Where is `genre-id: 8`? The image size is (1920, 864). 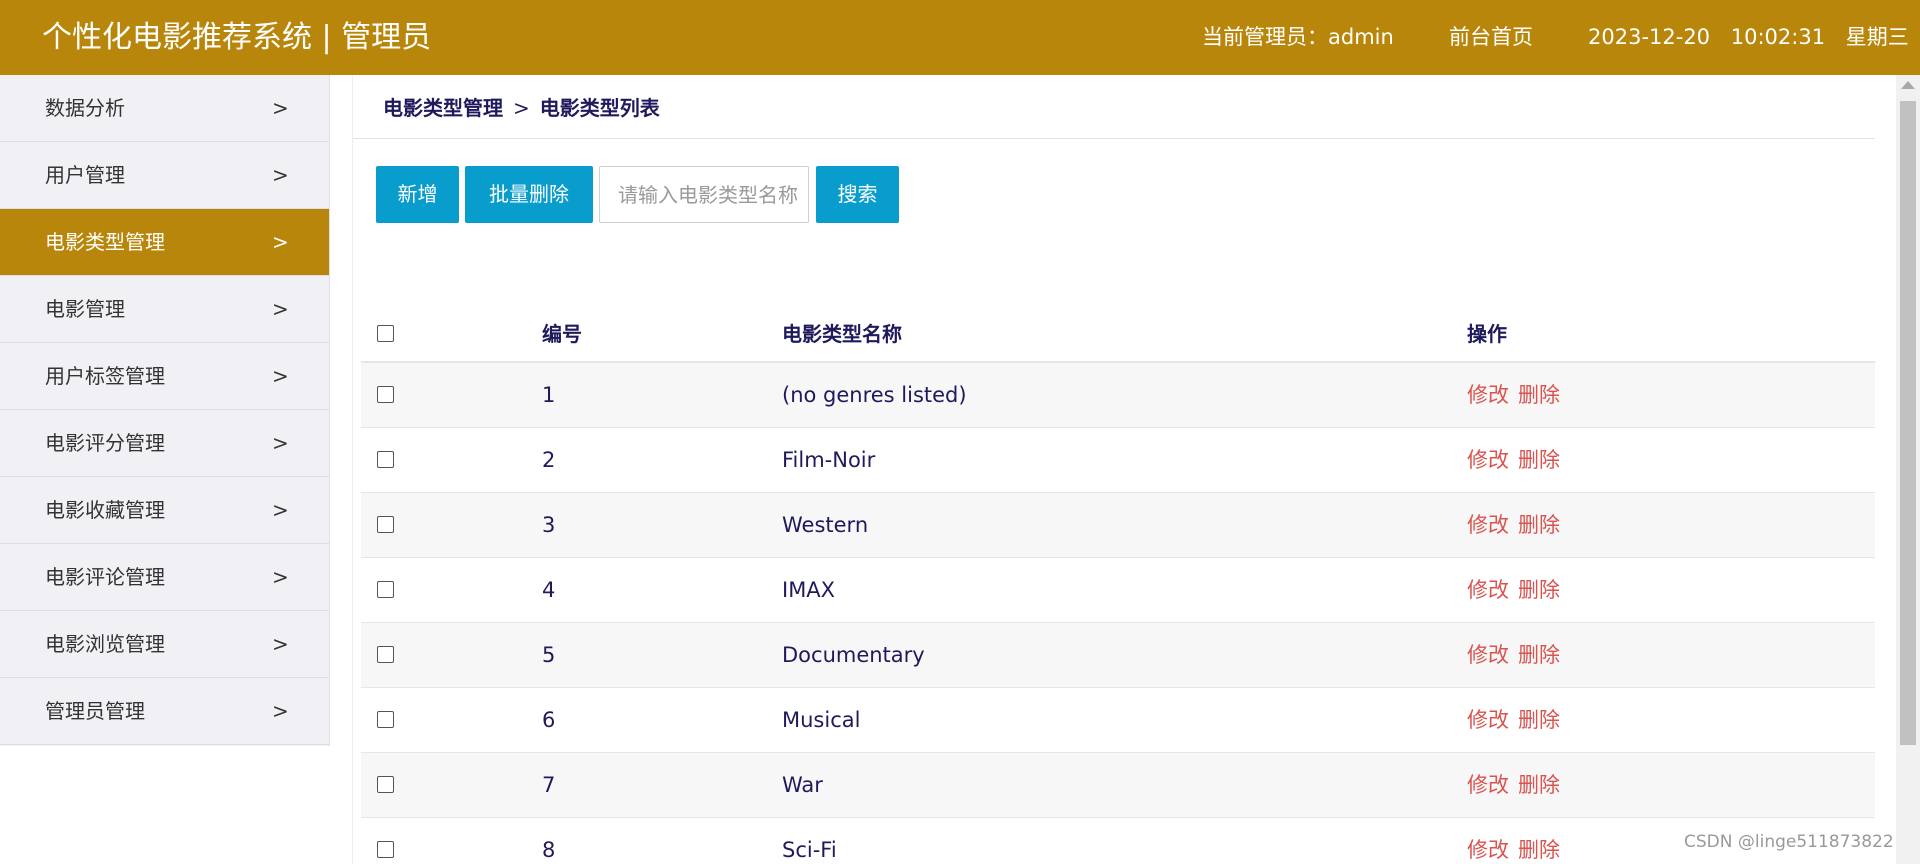 genre-id: 8 is located at coordinates (549, 850).